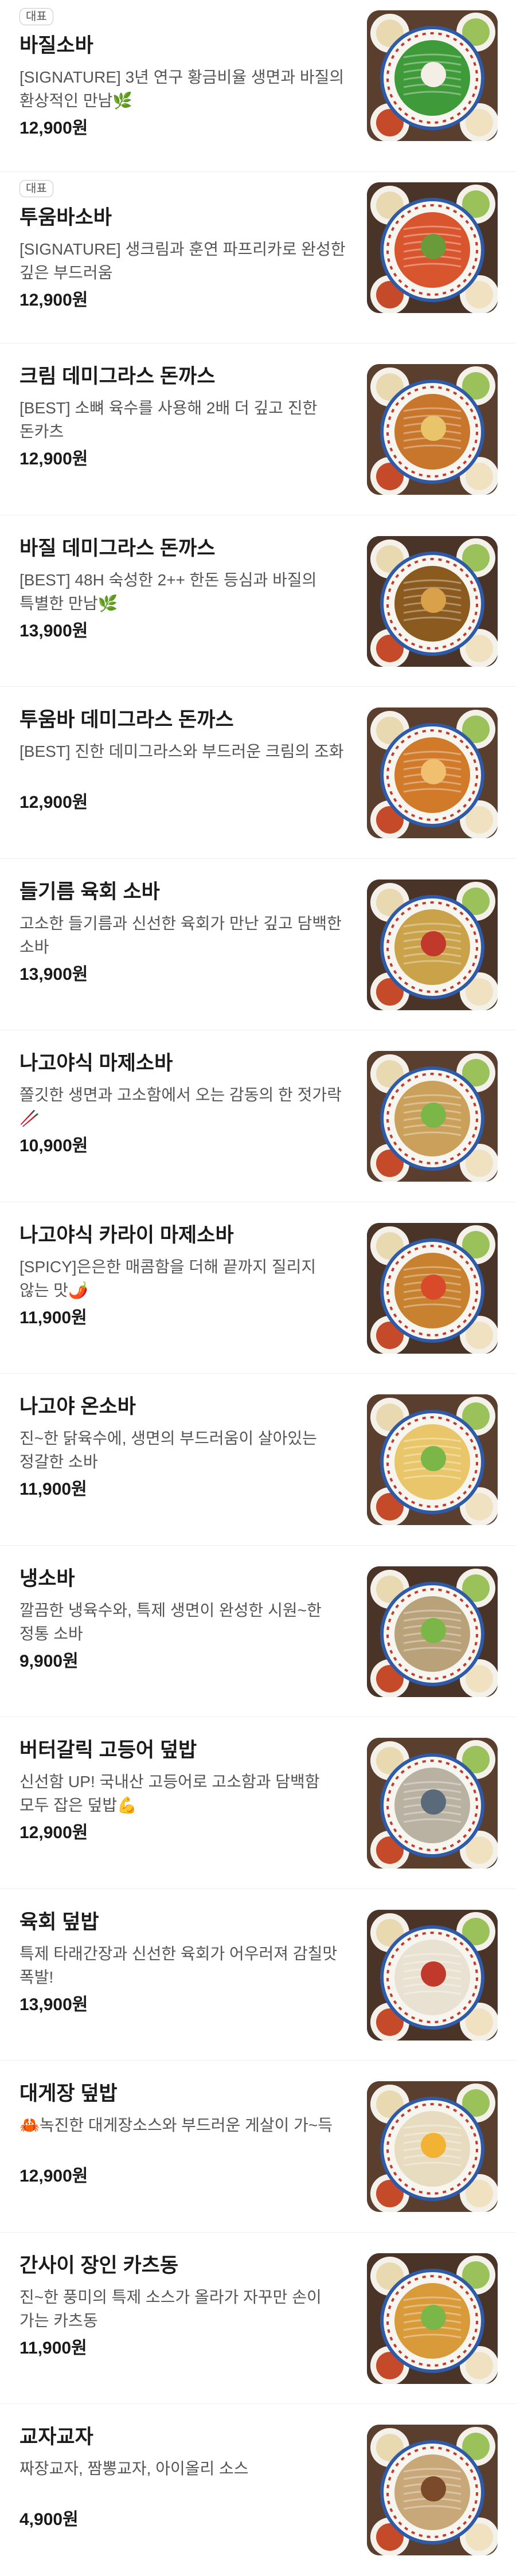 The height and width of the screenshot is (2576, 516). What do you see at coordinates (117, 376) in the screenshot?
I see `menu-item-name: 크림 데미그라스 돈까스` at bounding box center [117, 376].